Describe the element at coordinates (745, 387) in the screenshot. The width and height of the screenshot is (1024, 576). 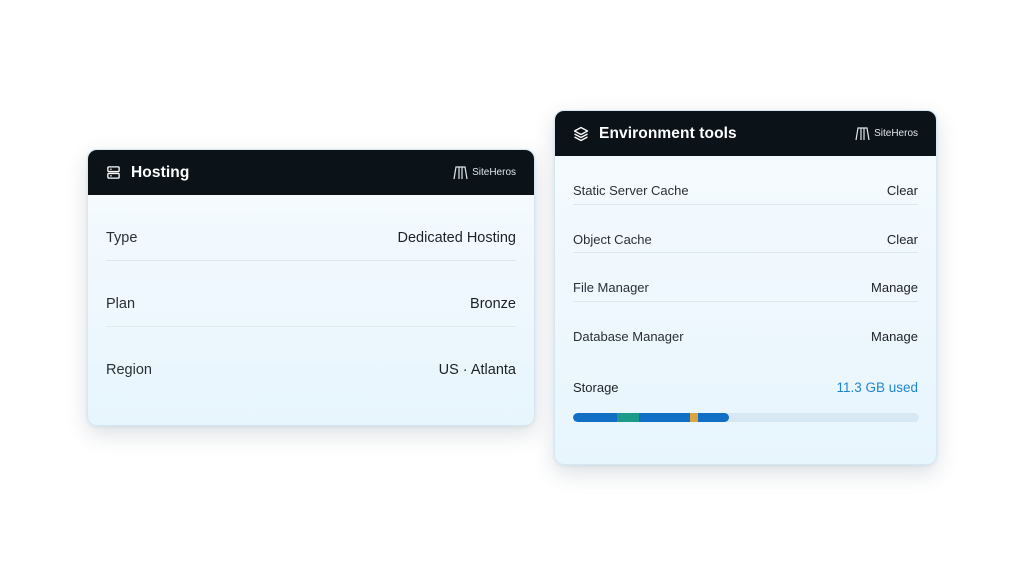
I see `storage-summary: Storage 11.3 GB used` at that location.